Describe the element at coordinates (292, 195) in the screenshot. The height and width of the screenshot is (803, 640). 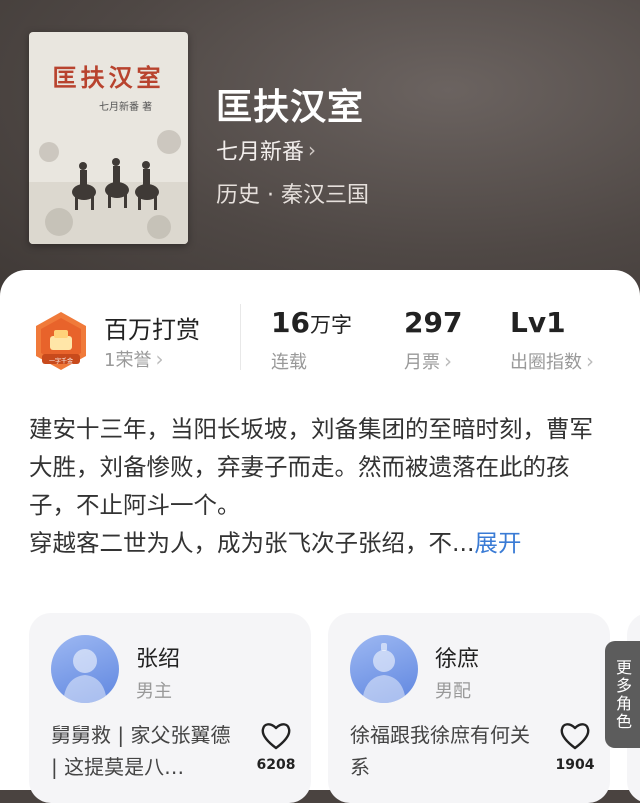
I see `book-category: 历史 · 秦汉三国` at that location.